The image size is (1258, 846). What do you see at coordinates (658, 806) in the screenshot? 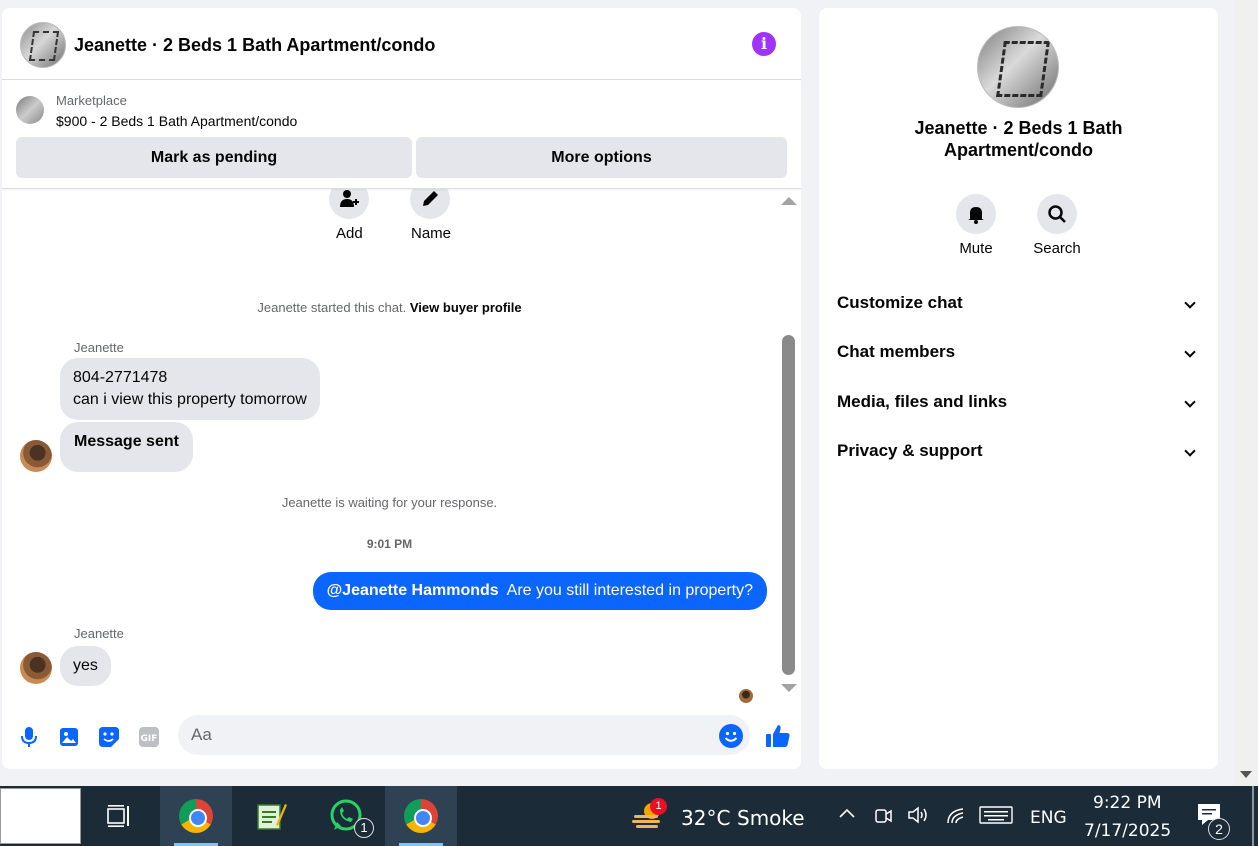
I see `weather-badge: 1` at bounding box center [658, 806].